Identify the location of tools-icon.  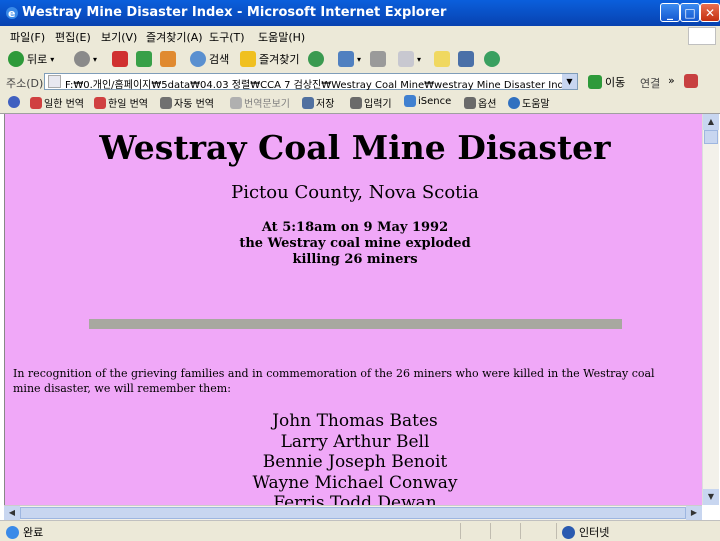
(470, 102).